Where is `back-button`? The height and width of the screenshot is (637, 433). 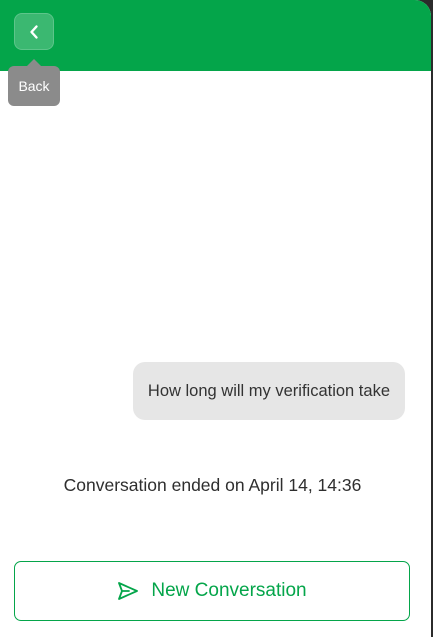
back-button is located at coordinates (34, 31).